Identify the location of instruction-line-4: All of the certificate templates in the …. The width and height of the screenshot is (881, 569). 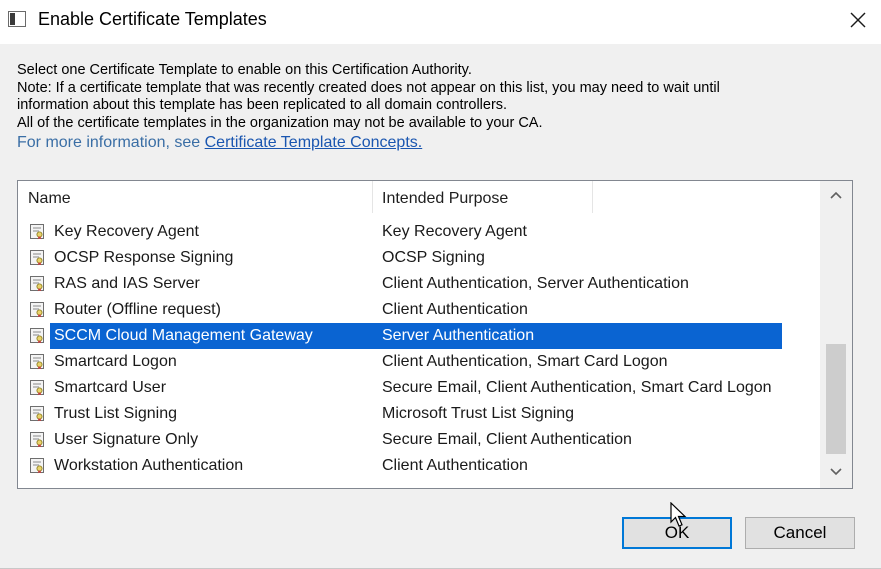
(280, 122).